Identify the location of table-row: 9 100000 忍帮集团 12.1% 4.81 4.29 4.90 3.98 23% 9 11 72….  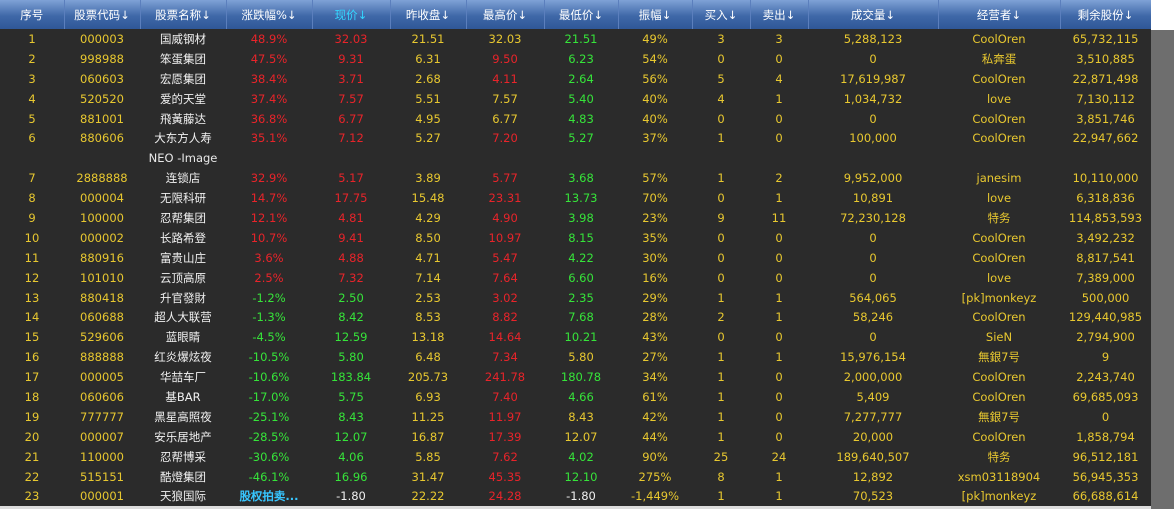
(575, 218).